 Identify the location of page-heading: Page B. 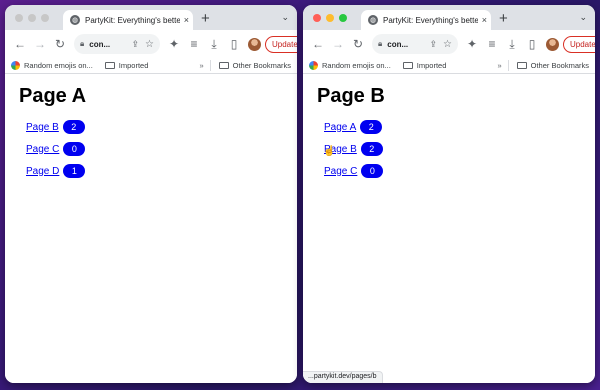
(351, 96).